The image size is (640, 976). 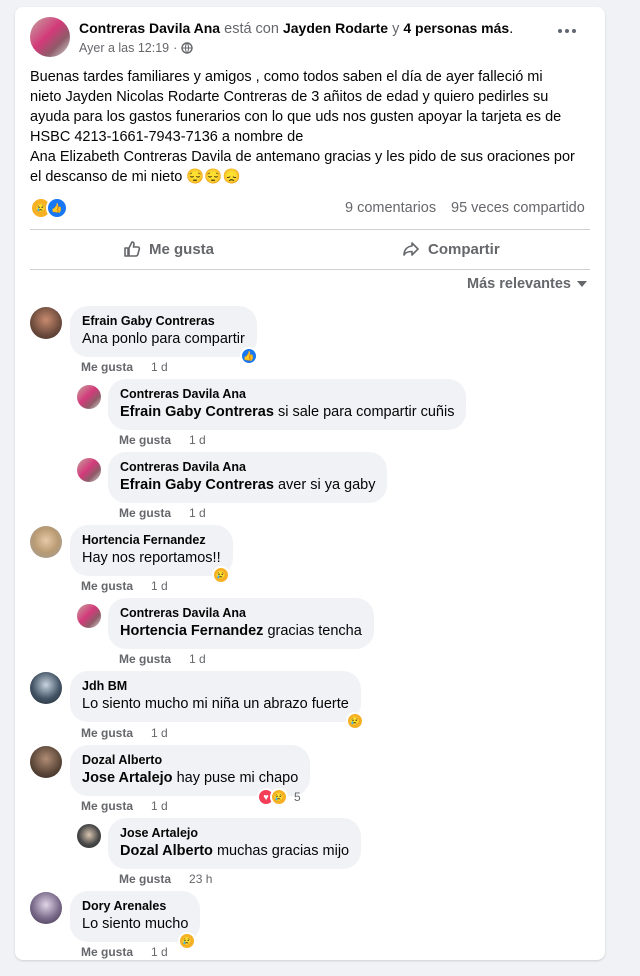 I want to click on post-time: Ayer a las 12:19, so click(x=124, y=48).